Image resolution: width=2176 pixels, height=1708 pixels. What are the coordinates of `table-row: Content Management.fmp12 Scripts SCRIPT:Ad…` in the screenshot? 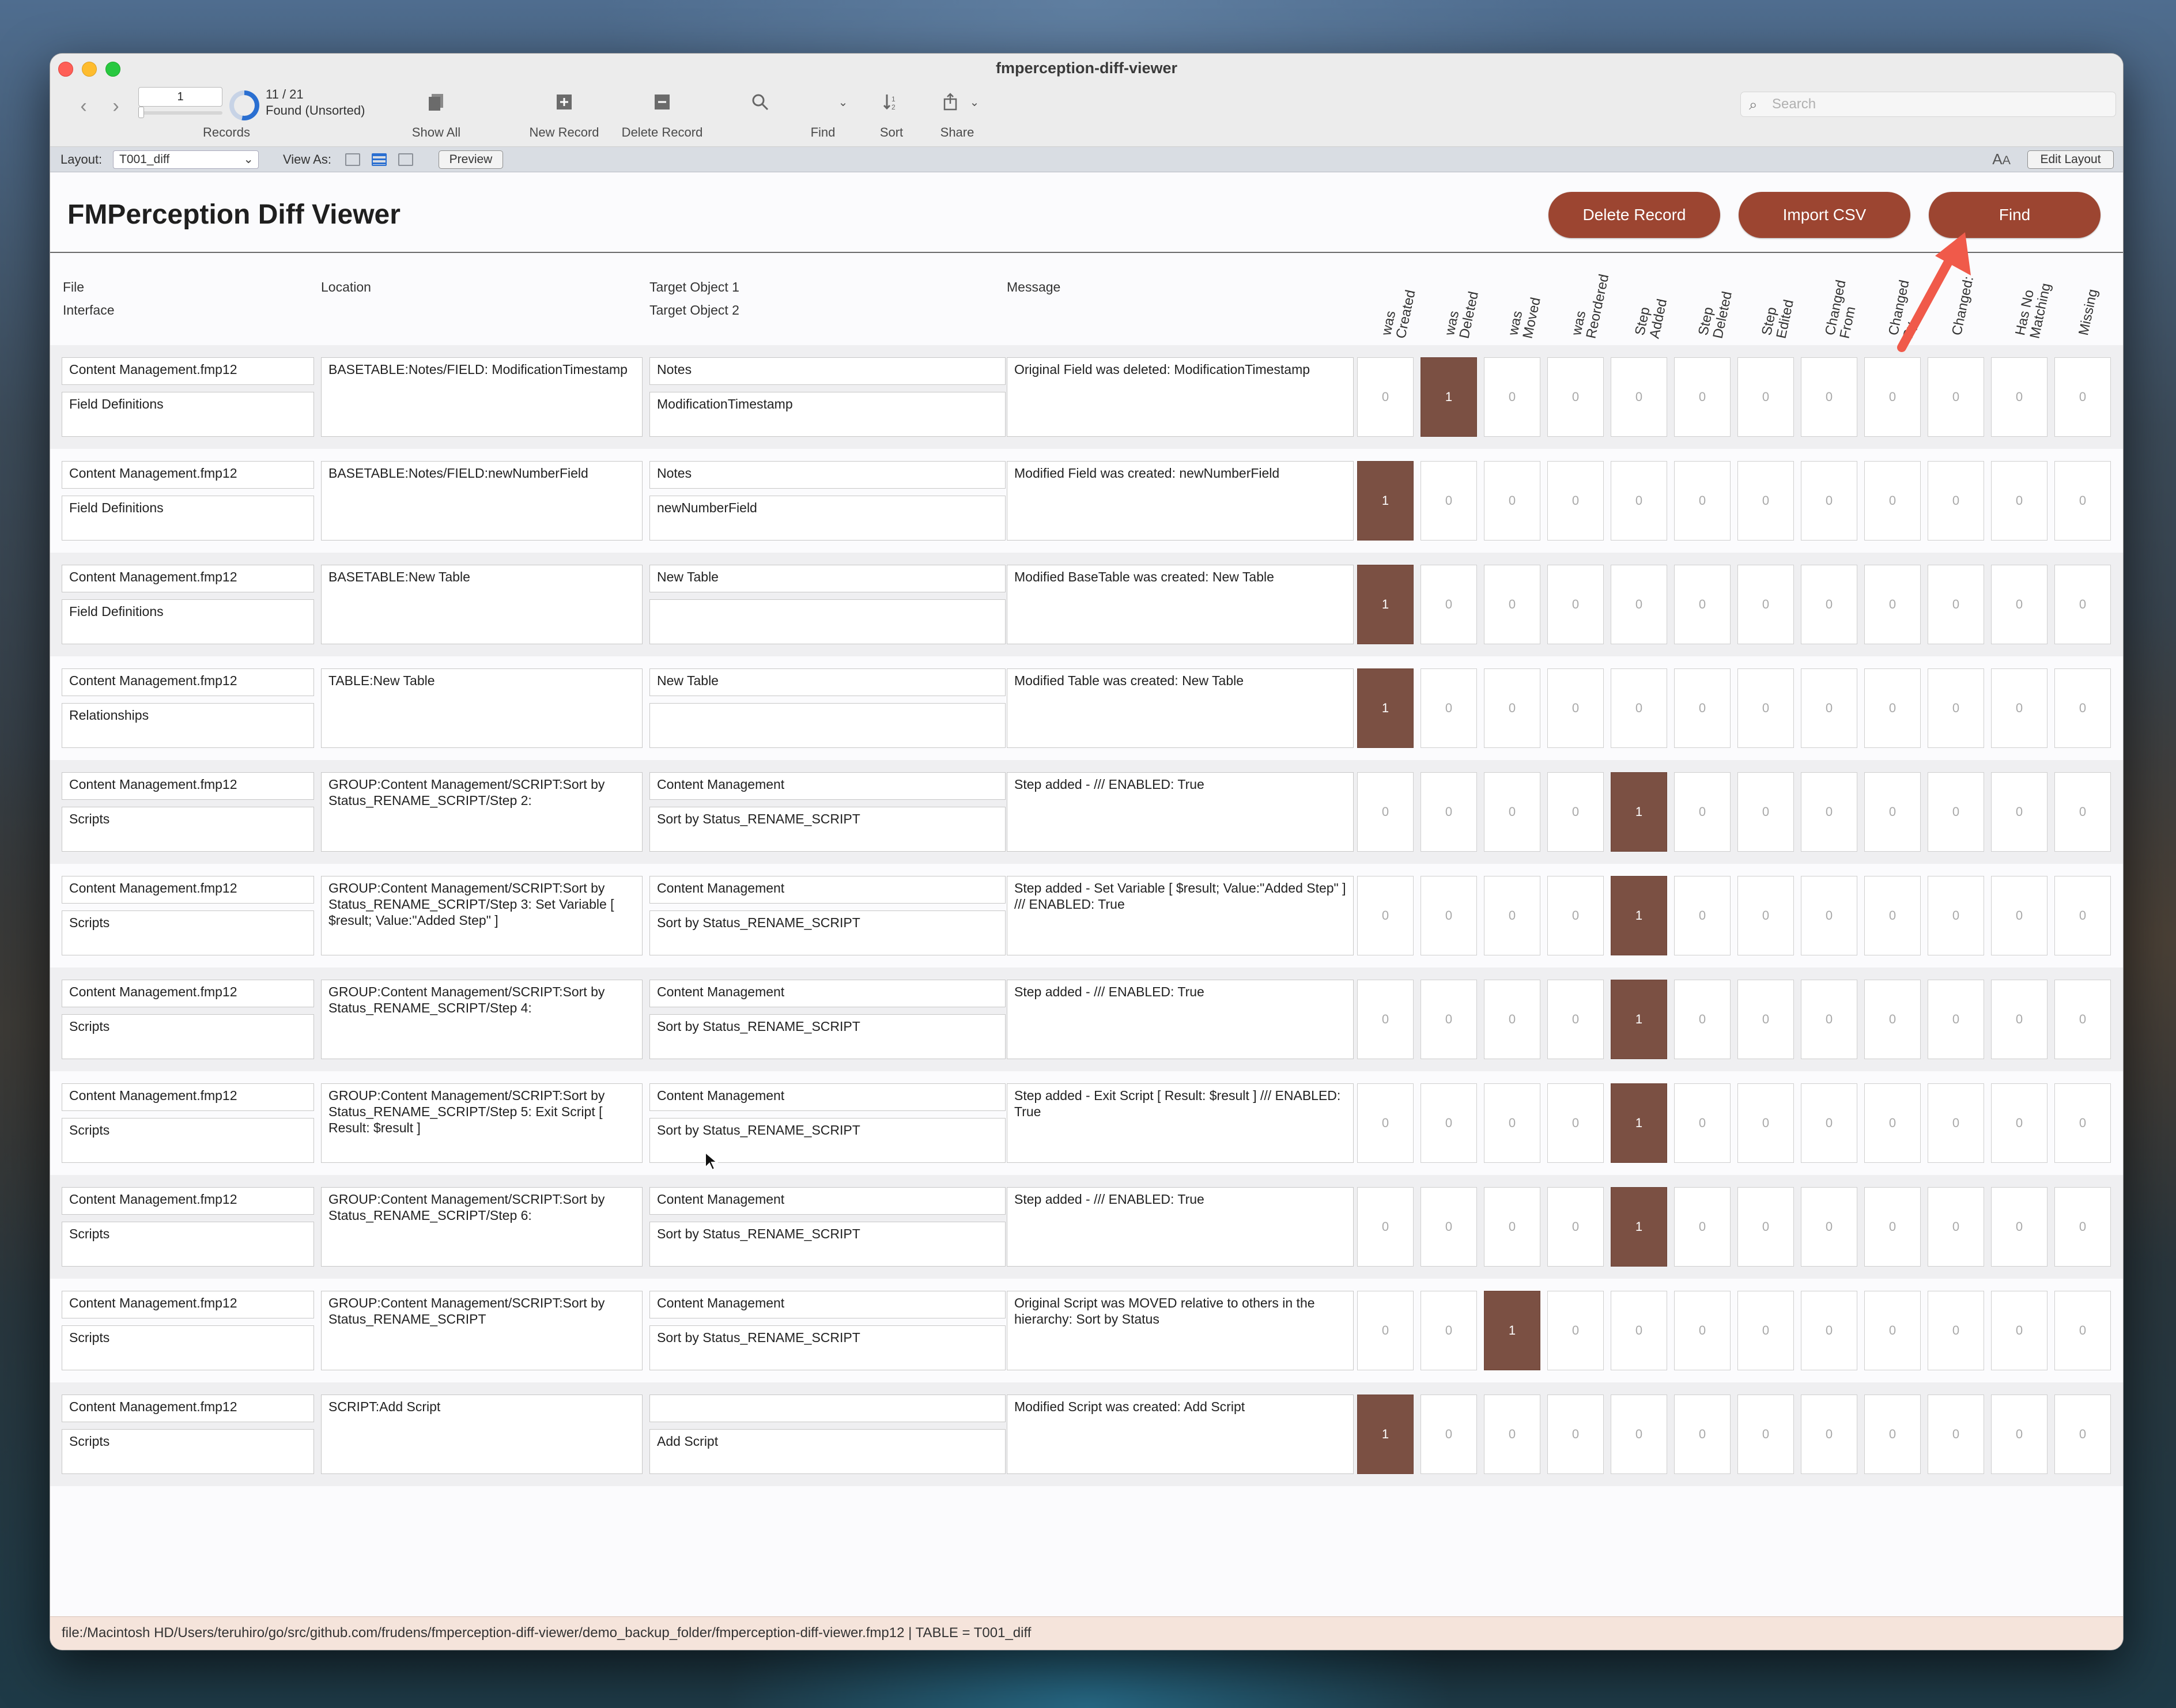 It's located at (1086, 1434).